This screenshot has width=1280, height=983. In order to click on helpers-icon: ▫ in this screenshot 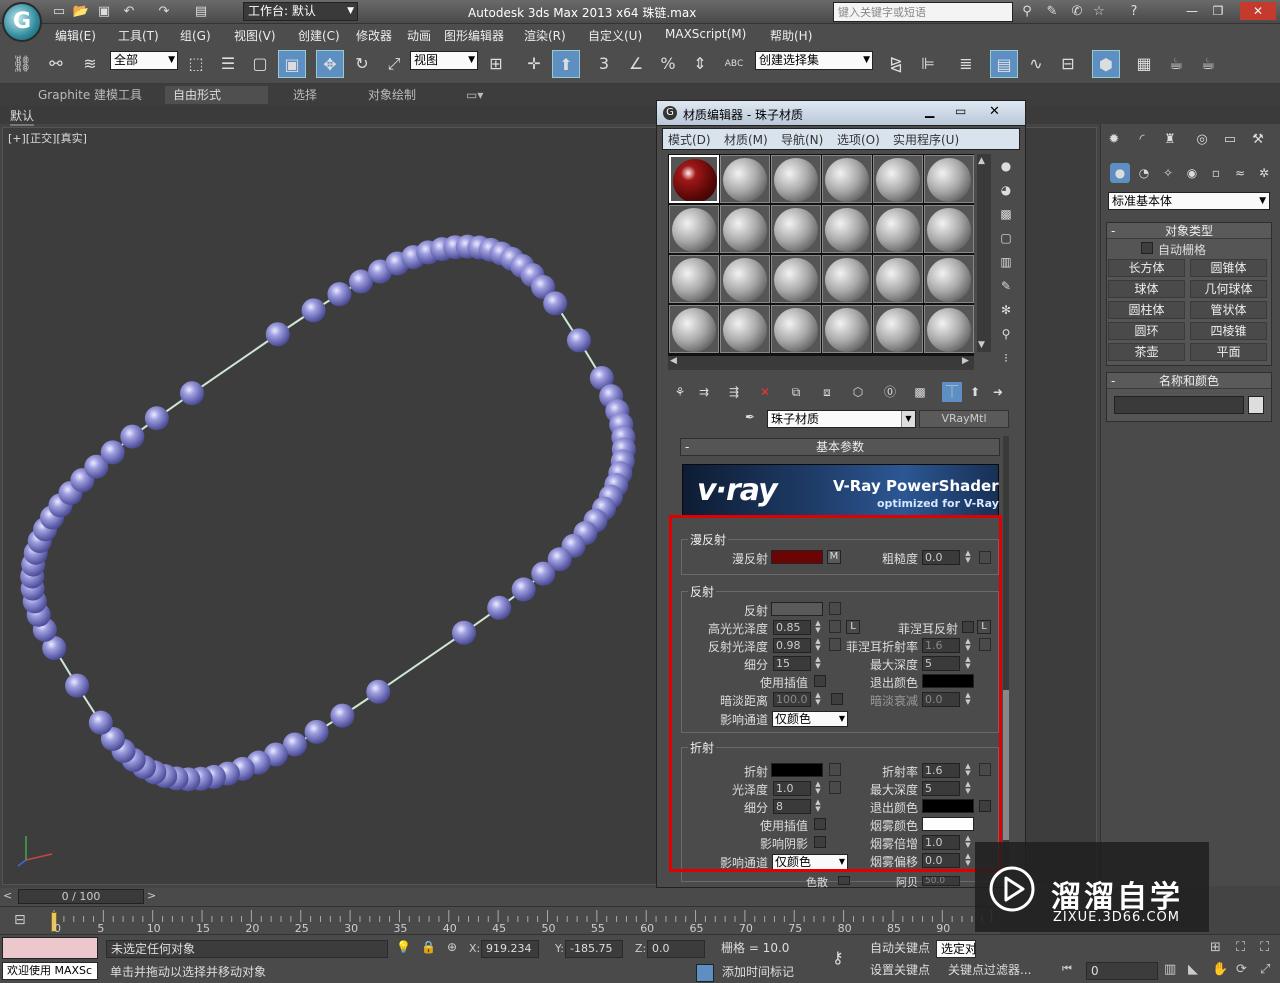, I will do `click(1216, 173)`.